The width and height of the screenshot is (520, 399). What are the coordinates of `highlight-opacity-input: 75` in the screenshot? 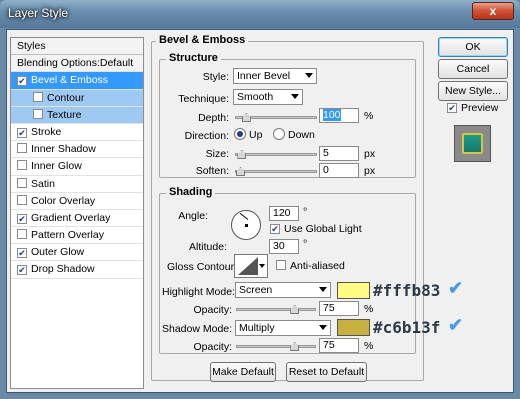 It's located at (339, 308).